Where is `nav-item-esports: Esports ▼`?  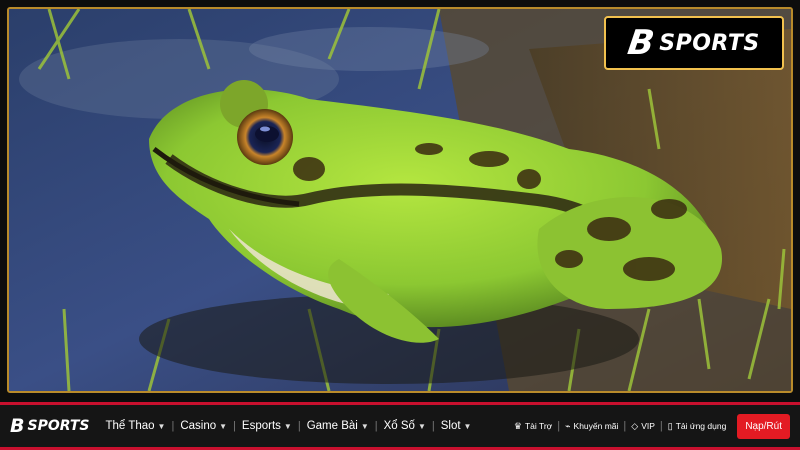
nav-item-esports: Esports ▼ is located at coordinates (267, 426).